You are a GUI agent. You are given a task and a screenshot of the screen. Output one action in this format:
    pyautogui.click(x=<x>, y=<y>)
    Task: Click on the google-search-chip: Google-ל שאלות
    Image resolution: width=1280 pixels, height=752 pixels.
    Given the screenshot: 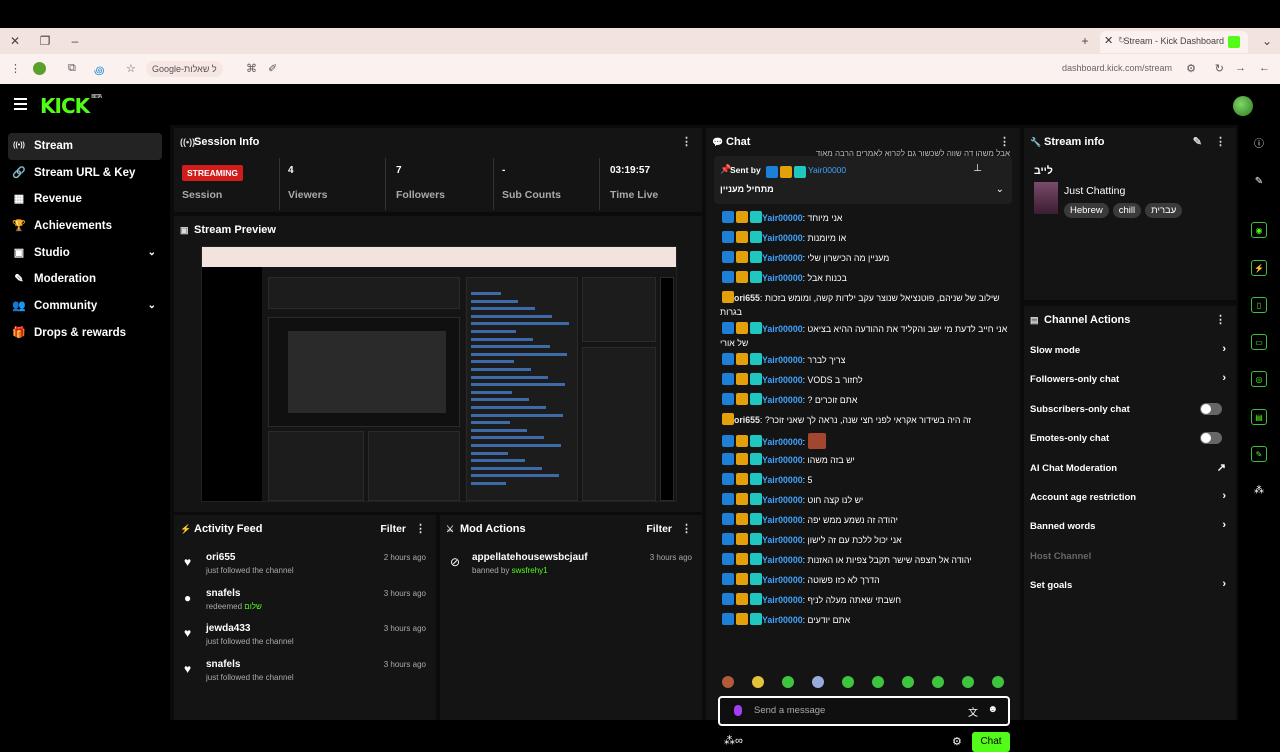 What is the action you would take?
    pyautogui.click(x=184, y=69)
    